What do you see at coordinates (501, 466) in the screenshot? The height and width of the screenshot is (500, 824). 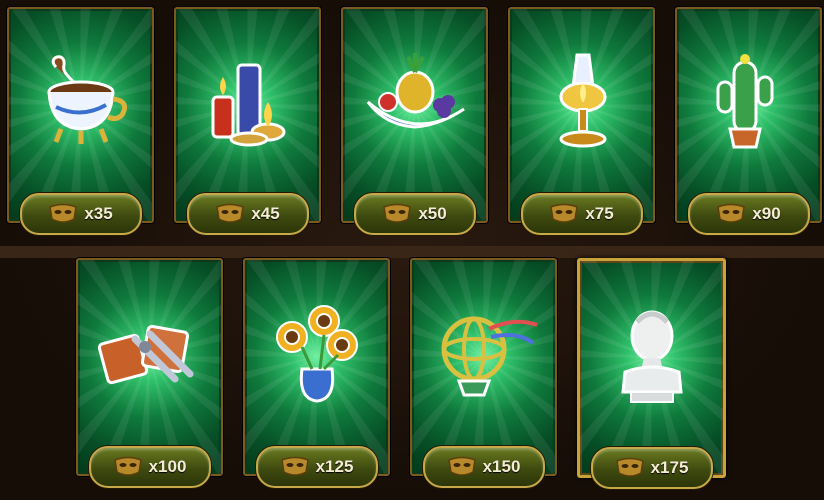 I see `price-label: x150` at bounding box center [501, 466].